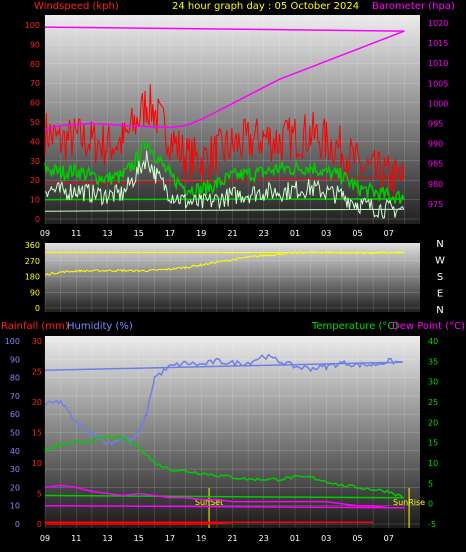 The width and height of the screenshot is (466, 552). I want to click on temperature-axis-label: Temperature (°C), so click(354, 326).